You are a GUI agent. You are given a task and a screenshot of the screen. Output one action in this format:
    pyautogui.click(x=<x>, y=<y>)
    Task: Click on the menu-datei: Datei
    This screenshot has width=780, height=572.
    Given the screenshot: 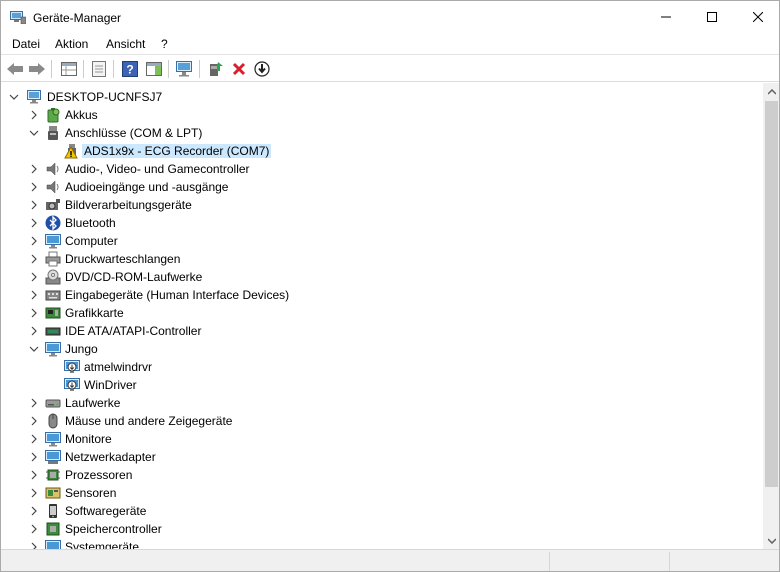 What is the action you would take?
    pyautogui.click(x=26, y=44)
    